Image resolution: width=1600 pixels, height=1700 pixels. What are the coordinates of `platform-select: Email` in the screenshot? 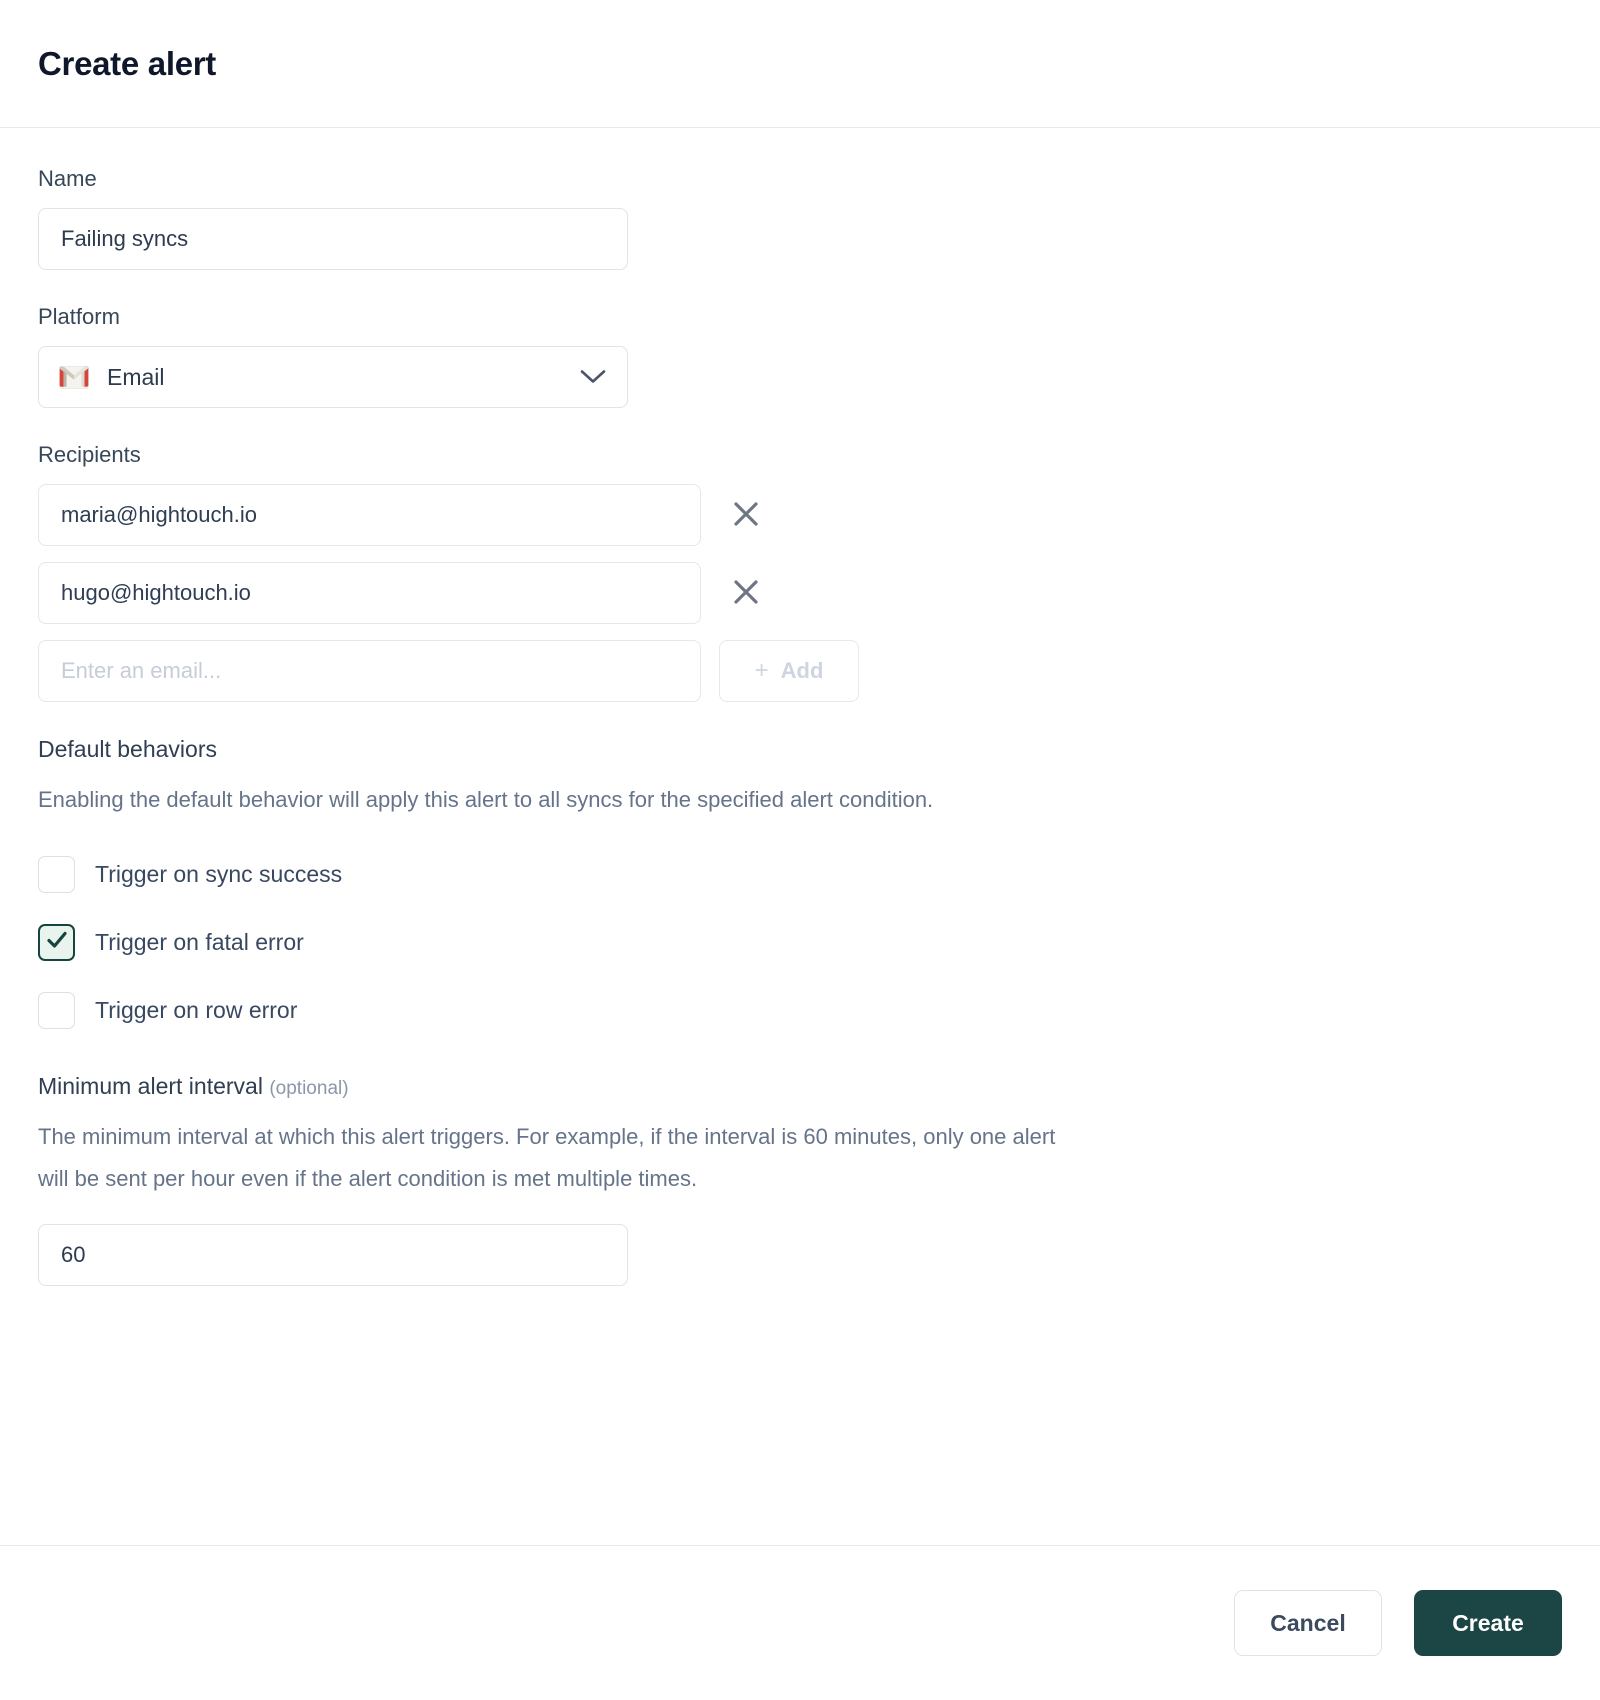 It's located at (333, 377).